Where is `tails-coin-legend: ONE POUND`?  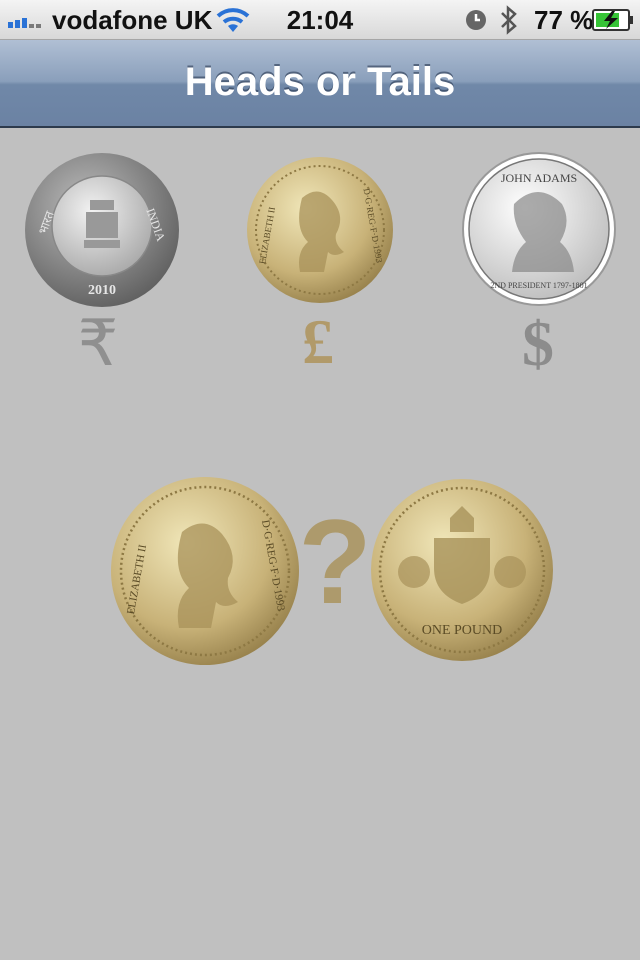 tails-coin-legend: ONE POUND is located at coordinates (462, 630).